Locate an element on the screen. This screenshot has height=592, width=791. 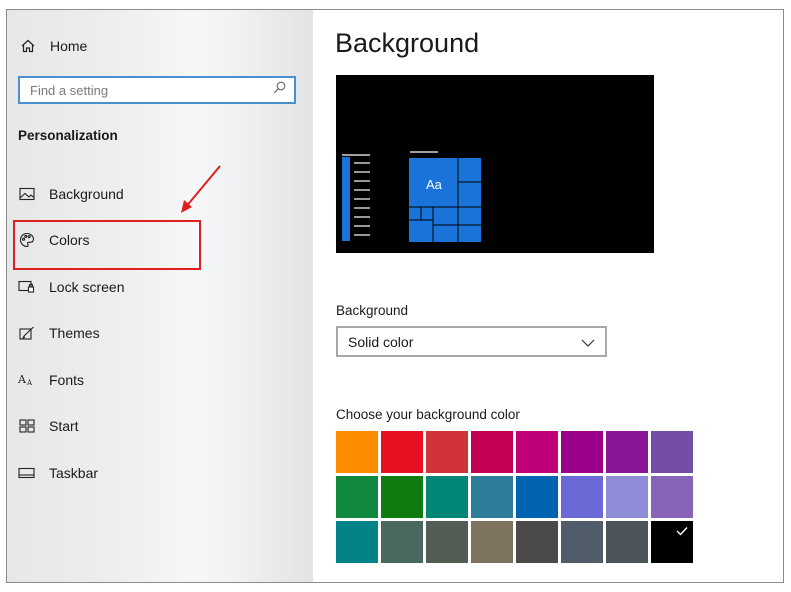
desktop-preview: Aa is located at coordinates (495, 164).